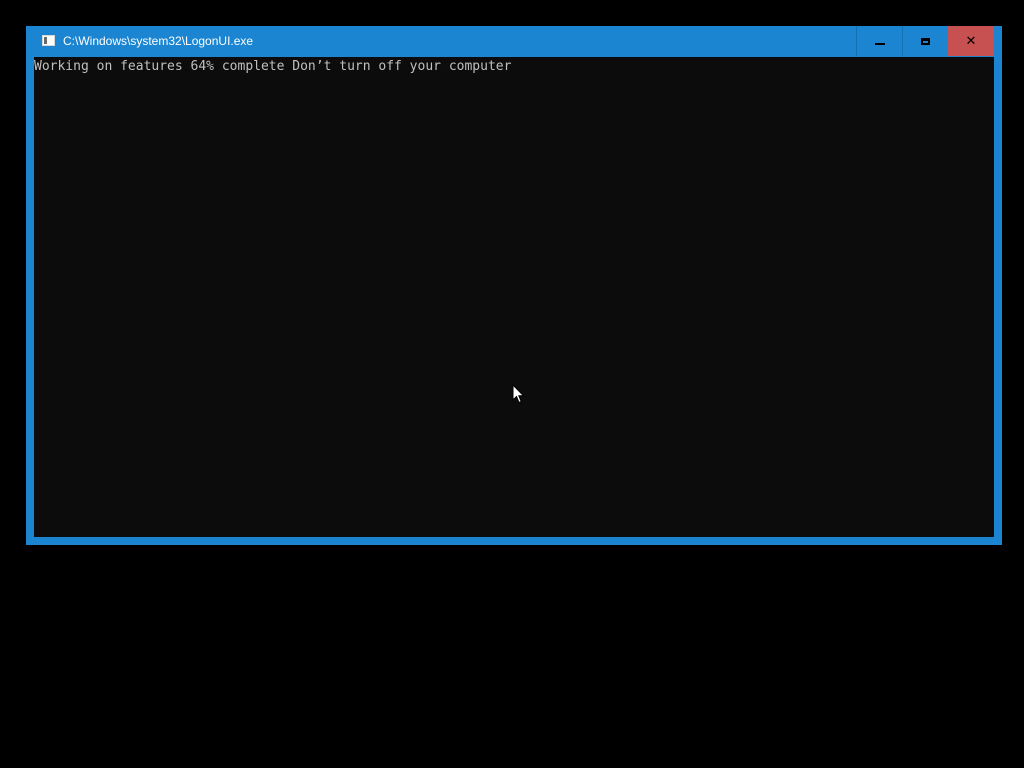  I want to click on maximize-button, so click(925, 41).